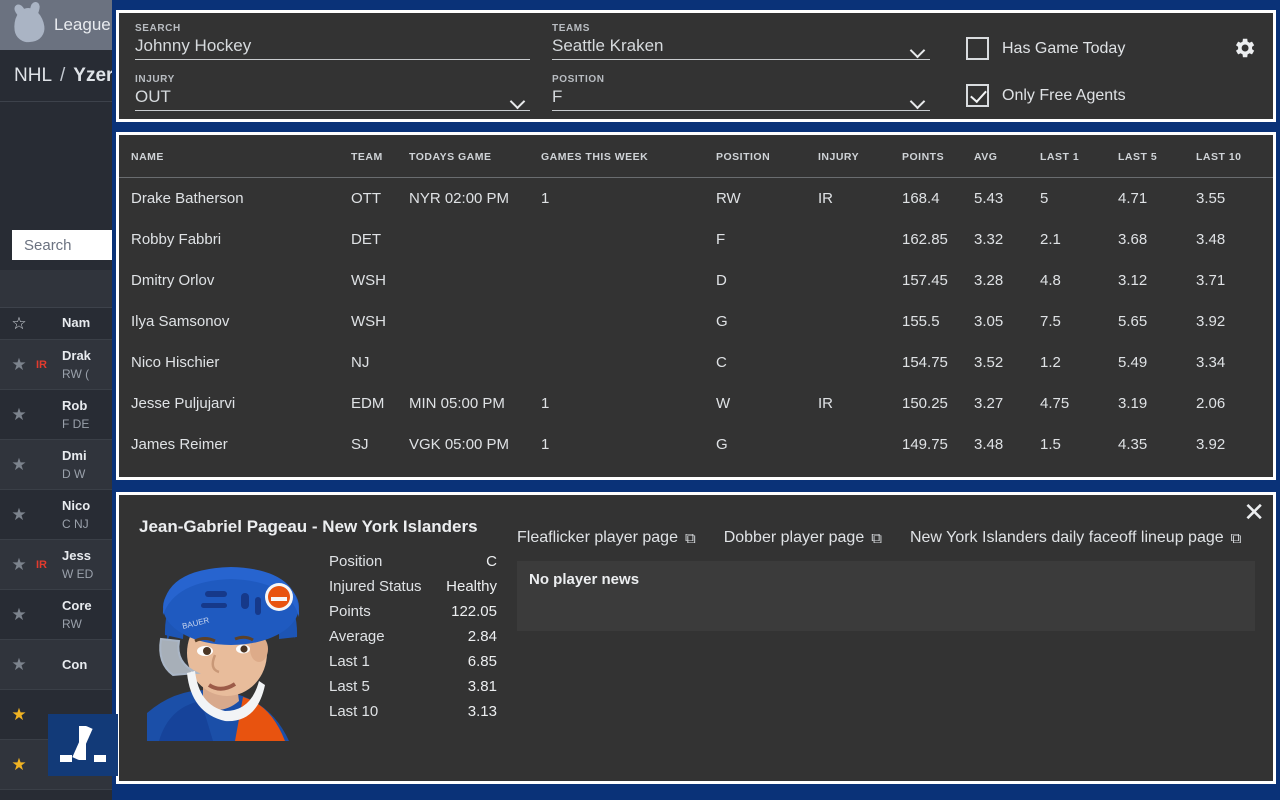 The width and height of the screenshot is (1280, 800). What do you see at coordinates (33, 76) in the screenshot?
I see `breadcrumb-league: NHL` at bounding box center [33, 76].